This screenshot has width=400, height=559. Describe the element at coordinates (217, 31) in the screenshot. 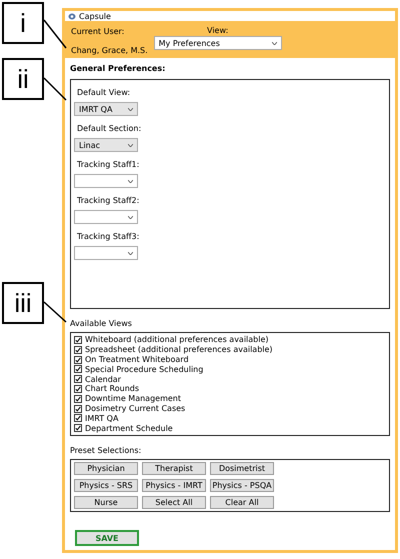

I see `view-label: View:` at that location.